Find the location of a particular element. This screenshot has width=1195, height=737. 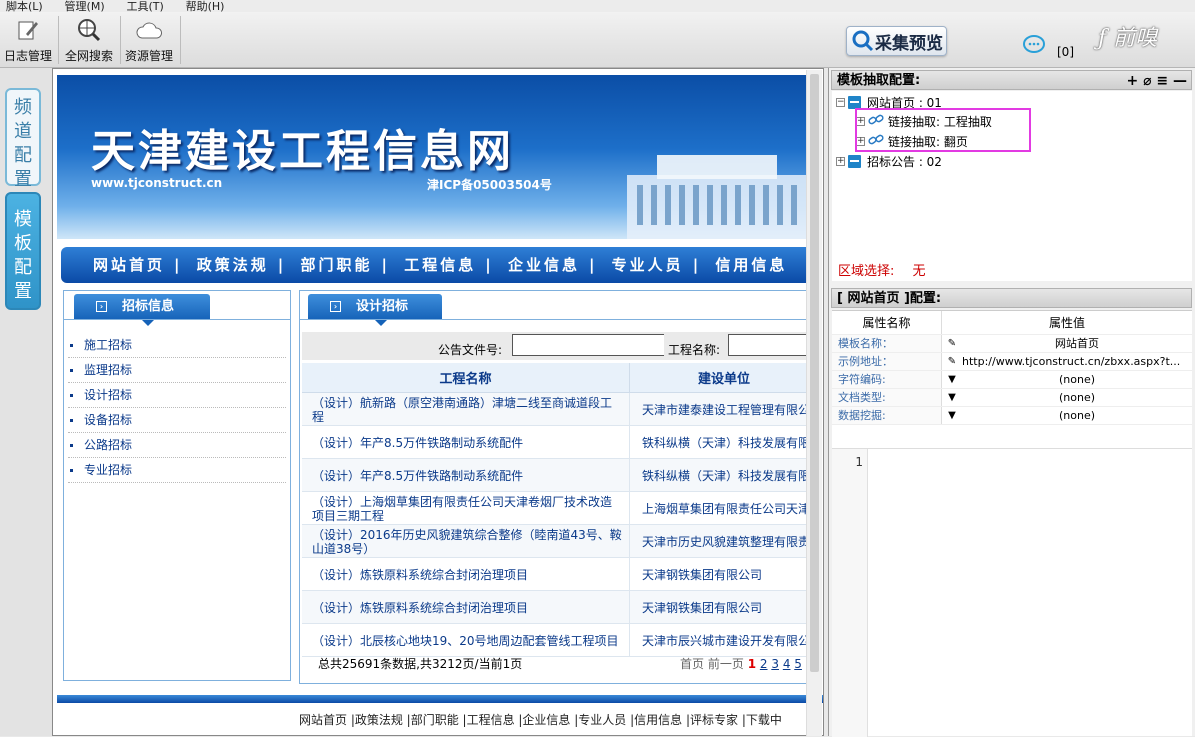

menu-manage: 管理(M) is located at coordinates (85, 6).